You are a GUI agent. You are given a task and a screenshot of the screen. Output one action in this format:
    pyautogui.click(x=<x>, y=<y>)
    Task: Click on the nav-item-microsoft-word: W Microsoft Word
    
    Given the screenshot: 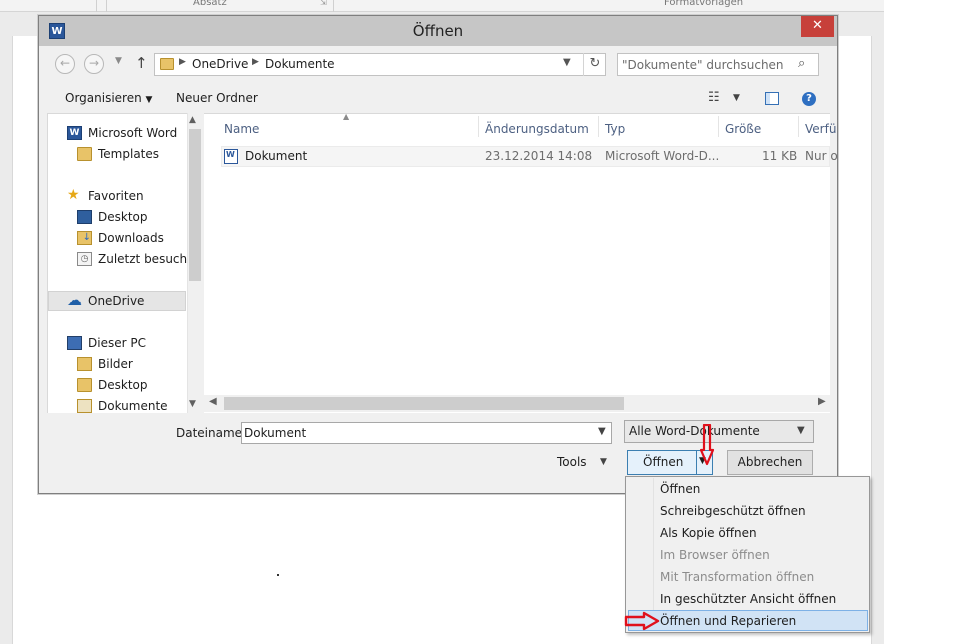 What is the action you would take?
    pyautogui.click(x=127, y=134)
    